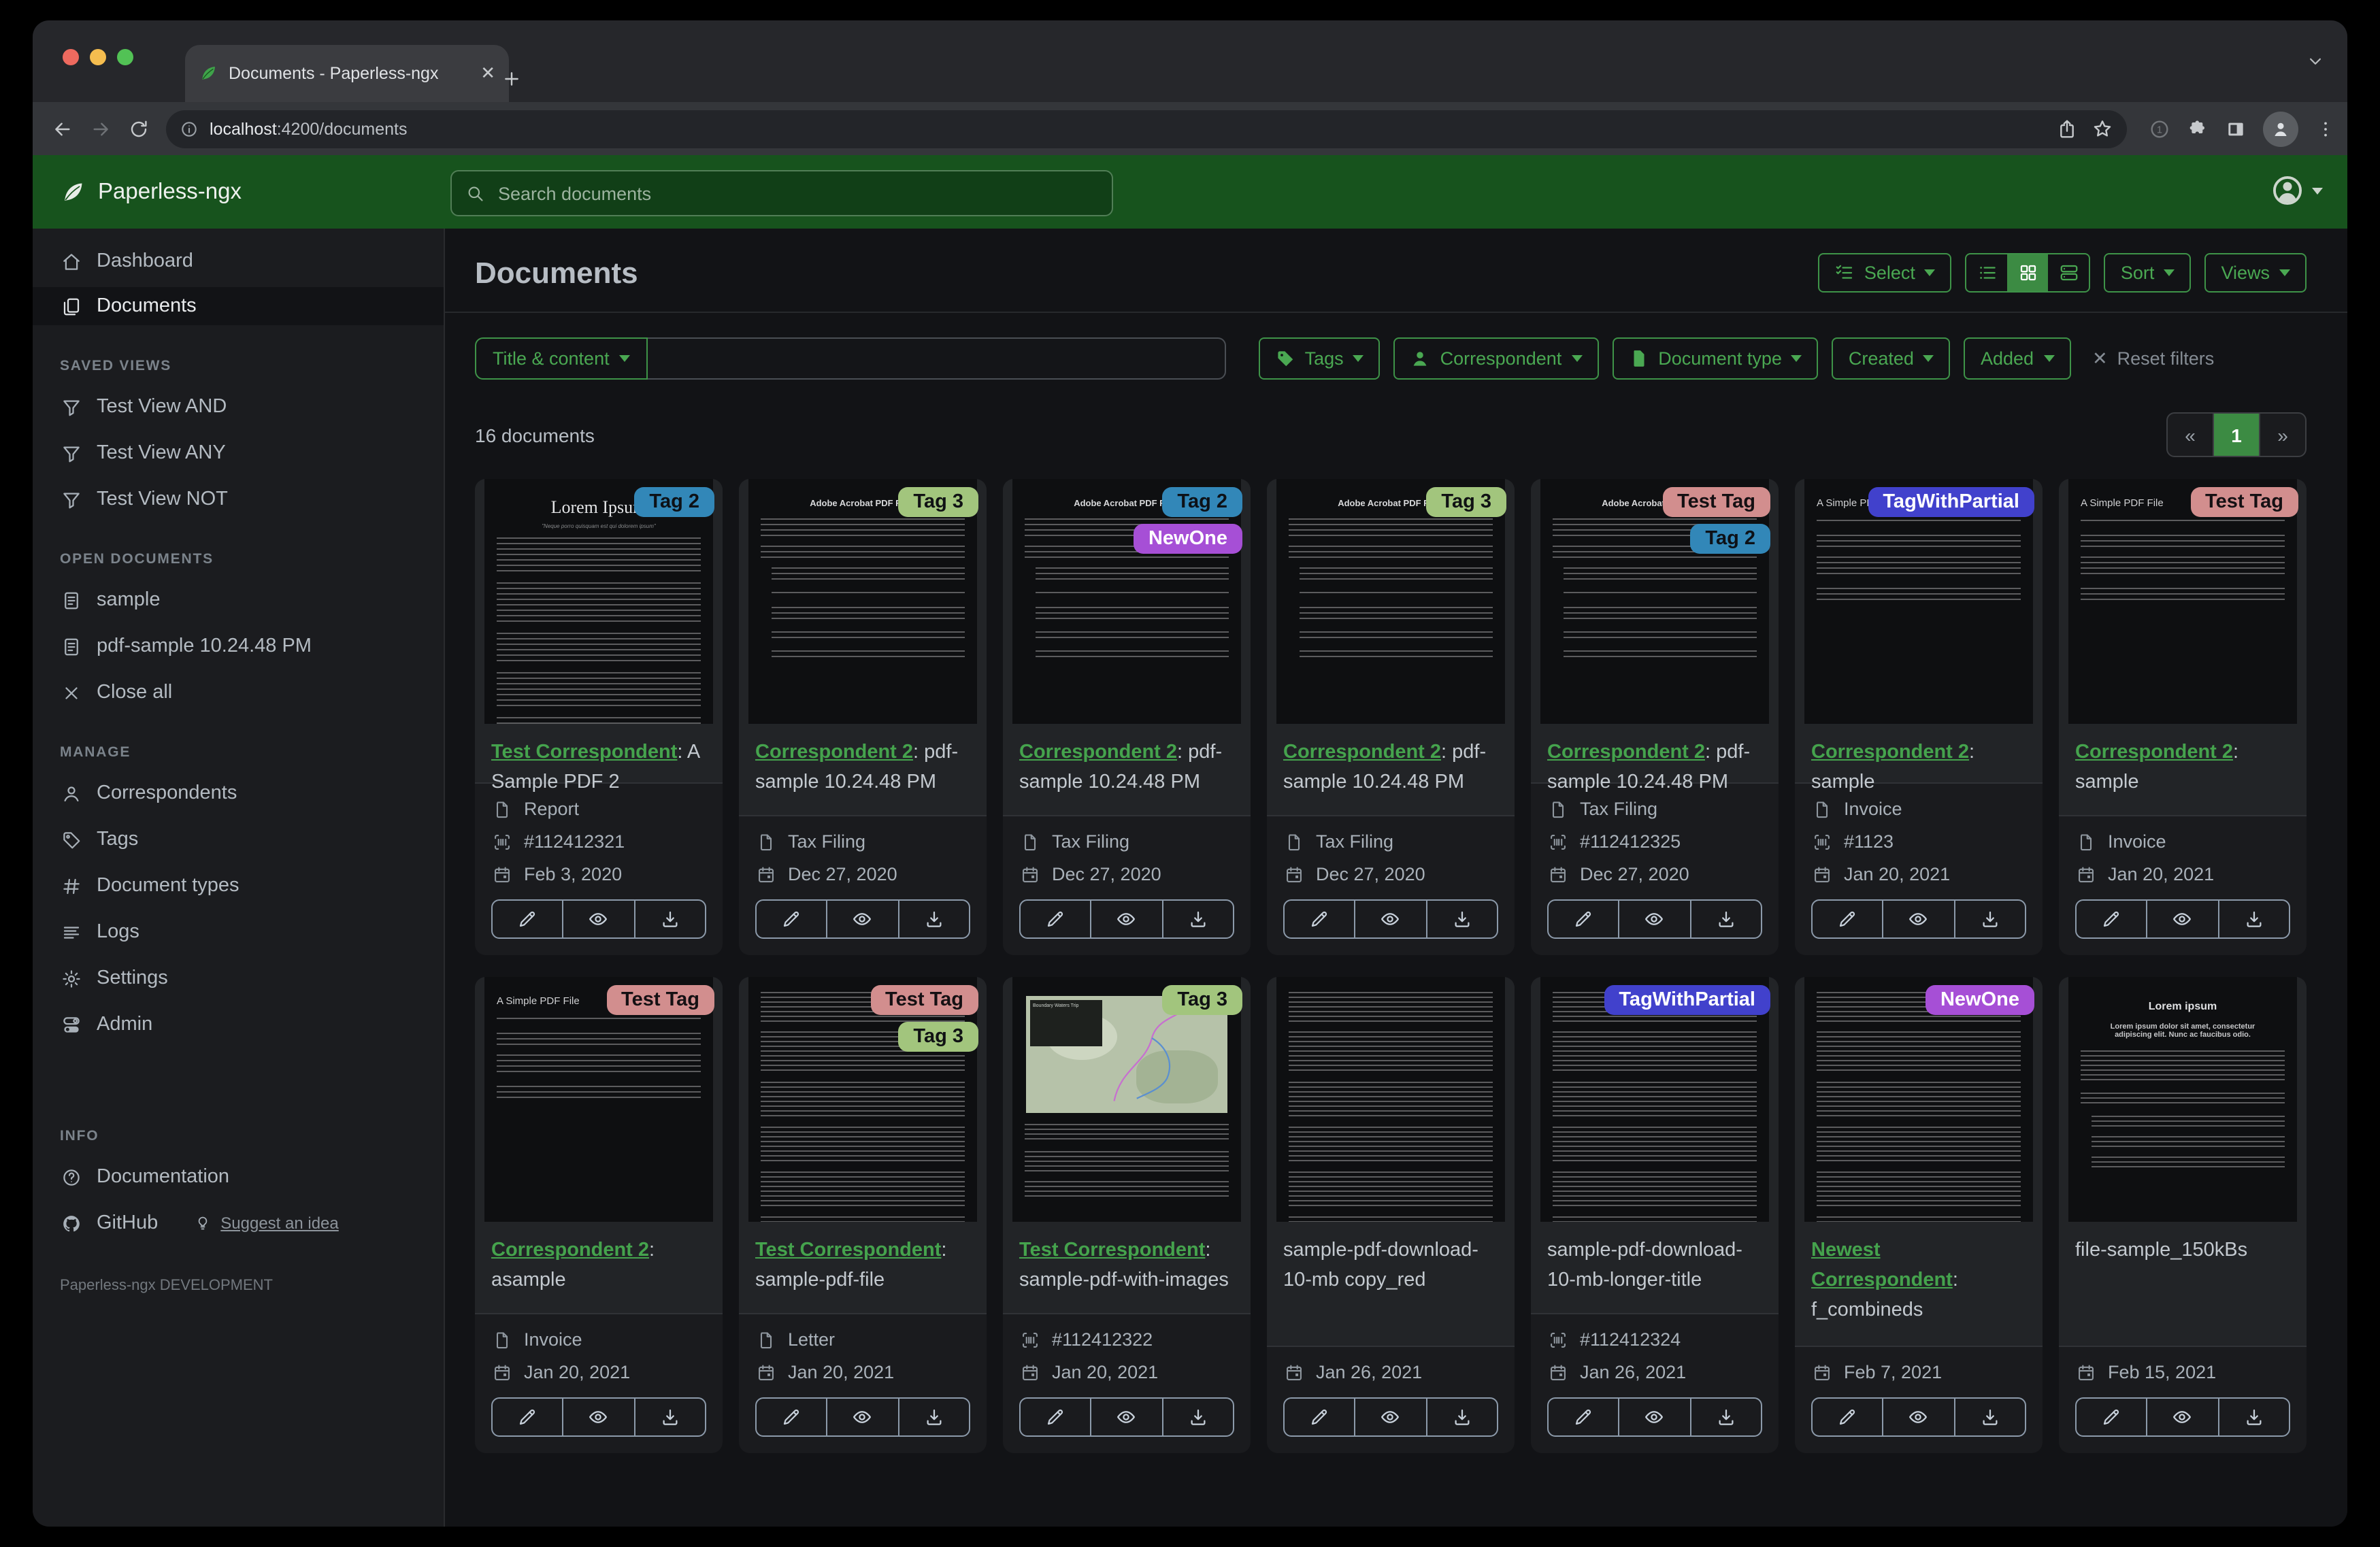 The width and height of the screenshot is (2380, 1547). I want to click on tab-search-chevron-icon, so click(2315, 61).